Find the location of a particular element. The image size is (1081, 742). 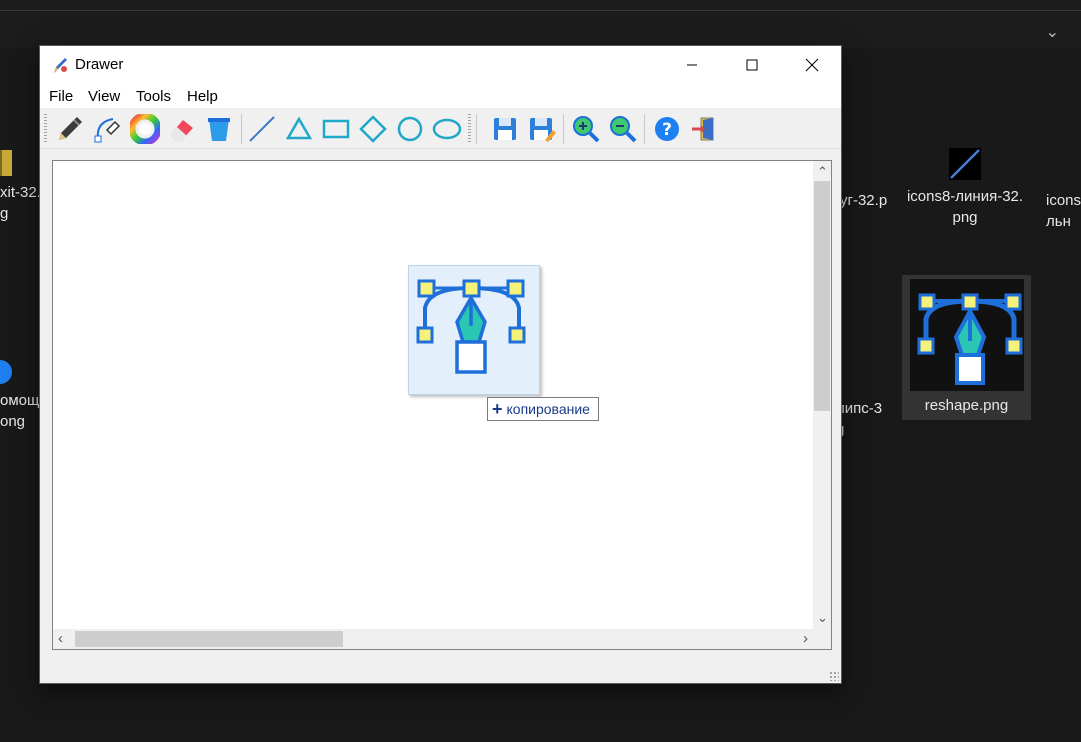

triangle-icon is located at coordinates (299, 128).